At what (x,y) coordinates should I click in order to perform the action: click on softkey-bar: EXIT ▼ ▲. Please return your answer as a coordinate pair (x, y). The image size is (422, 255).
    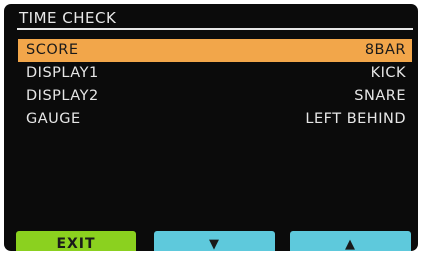
    Looking at the image, I should click on (211, 241).